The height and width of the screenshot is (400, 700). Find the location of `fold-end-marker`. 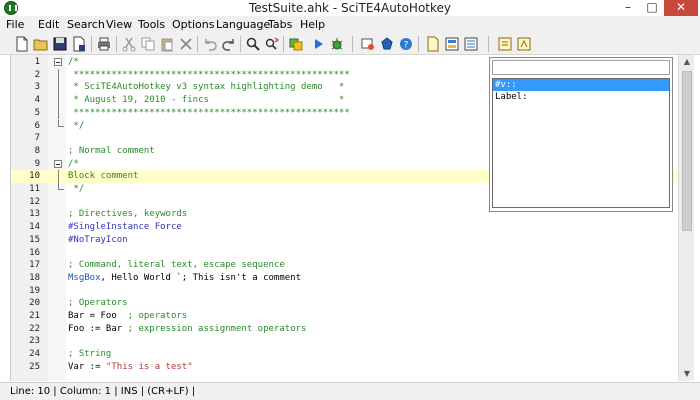

fold-end-marker is located at coordinates (61, 123).